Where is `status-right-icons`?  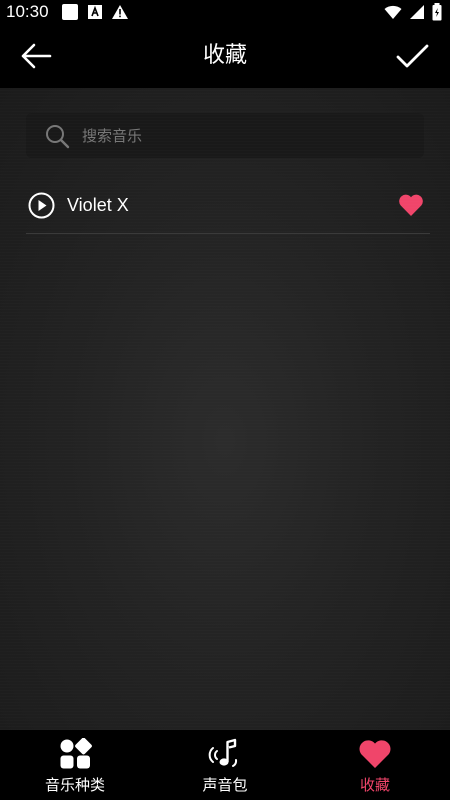
status-right-icons is located at coordinates (413, 14).